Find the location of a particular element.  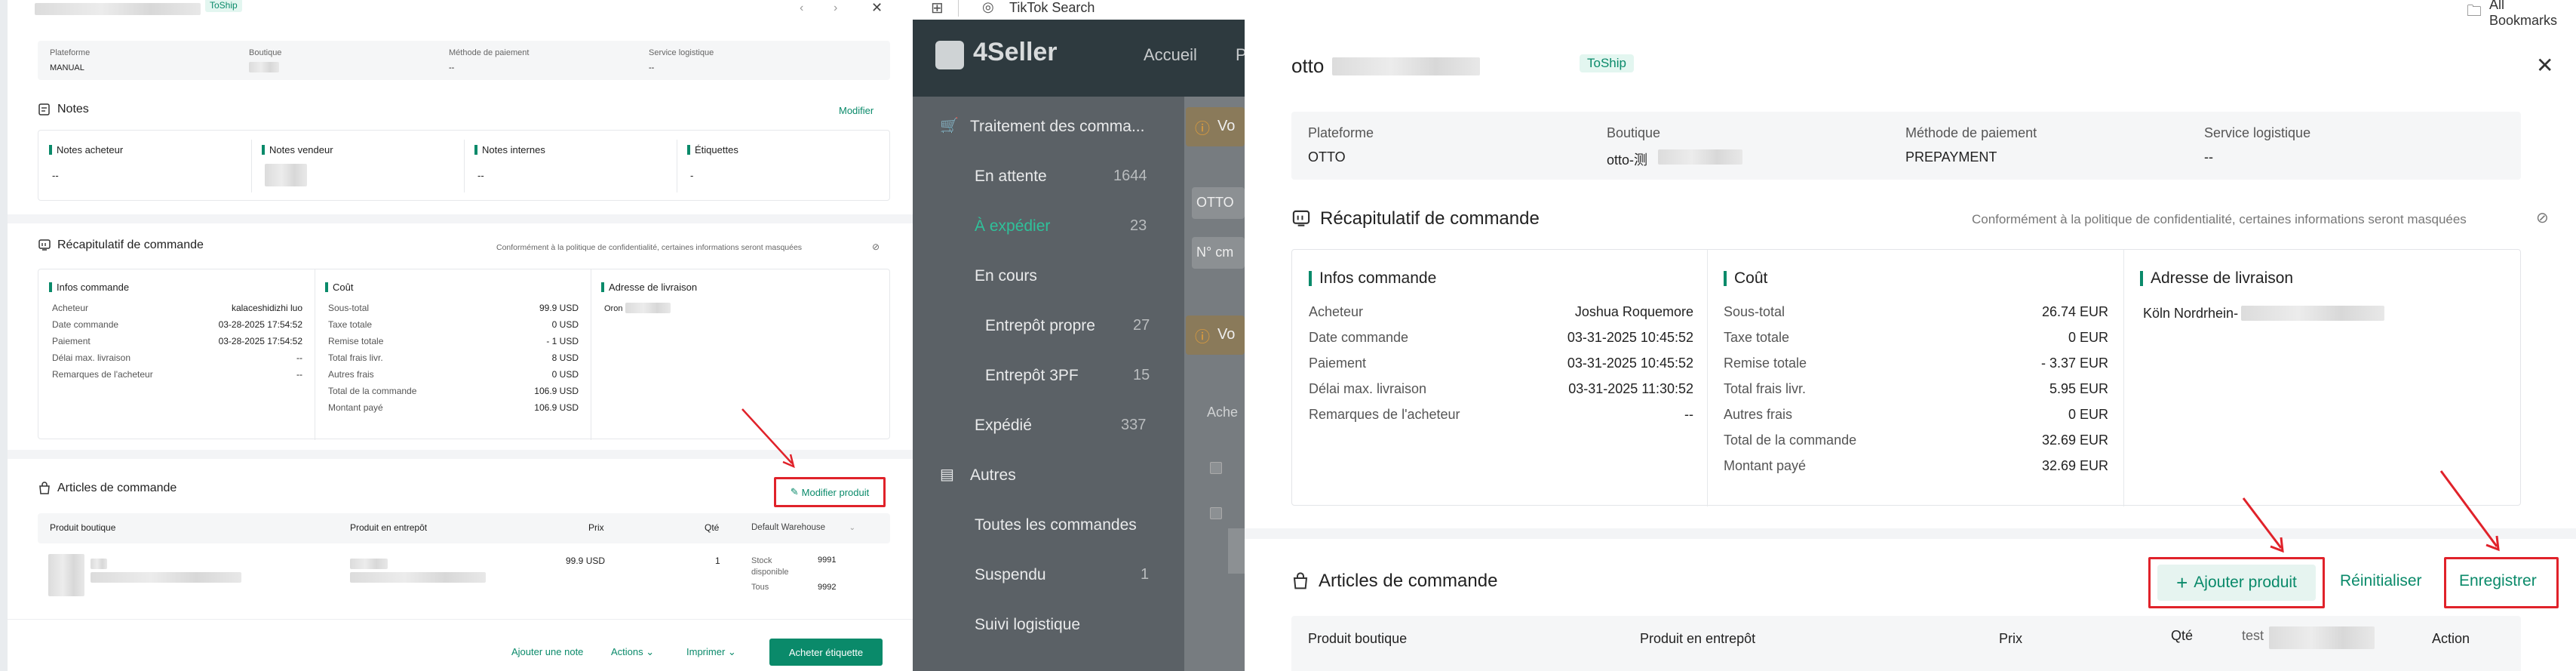

cost-row-value: 8 USD is located at coordinates (565, 357).